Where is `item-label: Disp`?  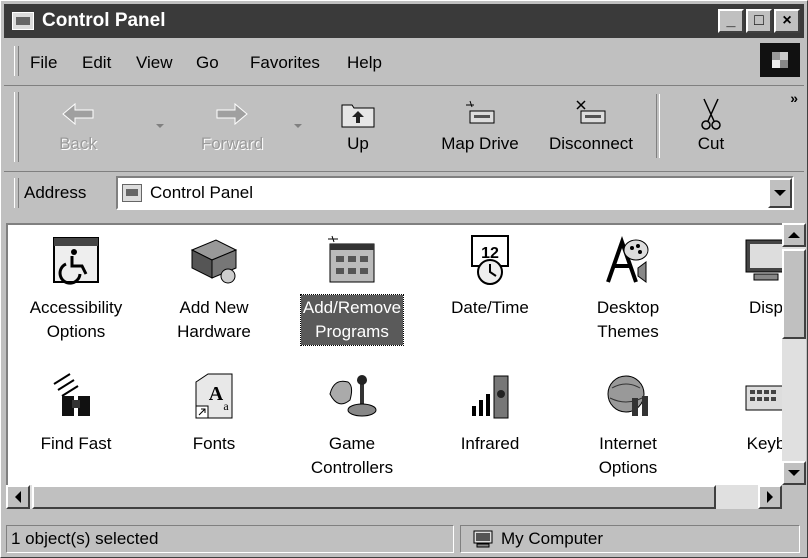 item-label: Disp is located at coordinates (765, 307).